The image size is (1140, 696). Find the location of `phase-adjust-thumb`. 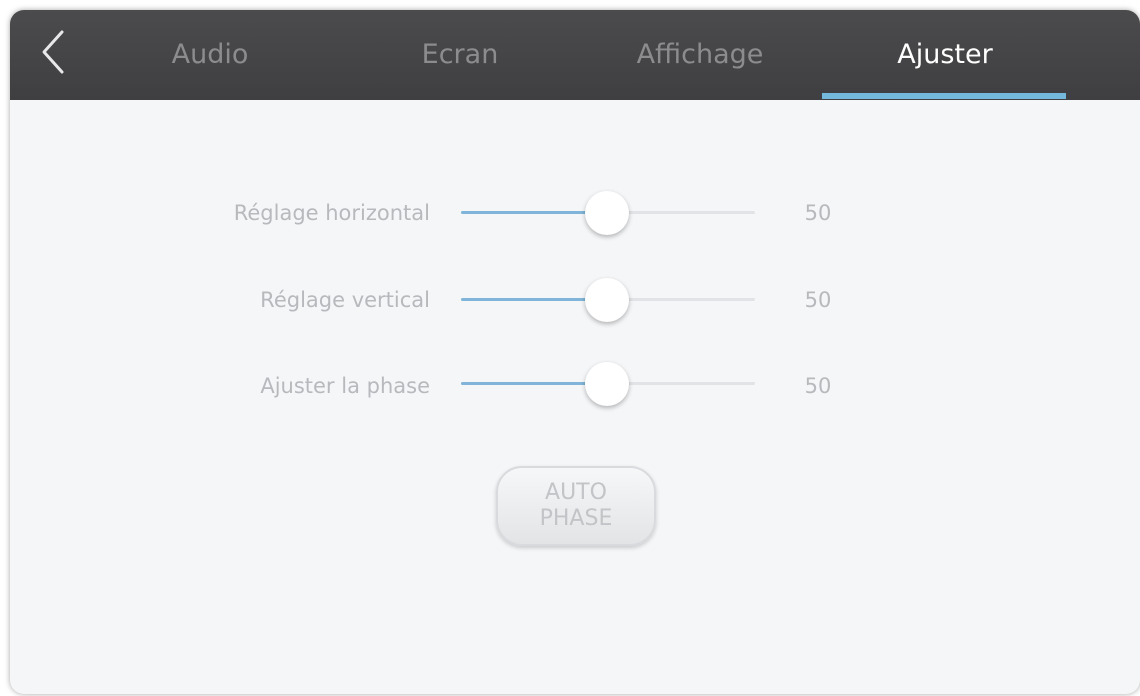

phase-adjust-thumb is located at coordinates (607, 384).